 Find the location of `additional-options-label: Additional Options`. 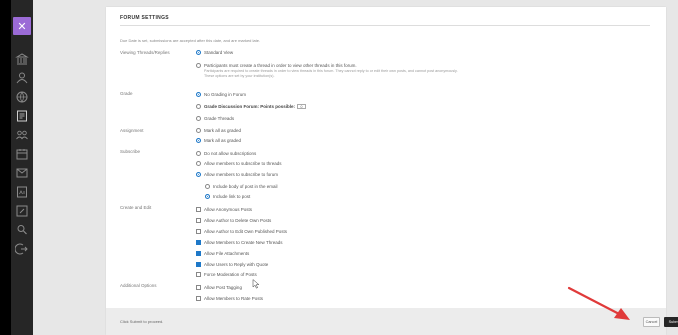

additional-options-label: Additional Options is located at coordinates (138, 285).